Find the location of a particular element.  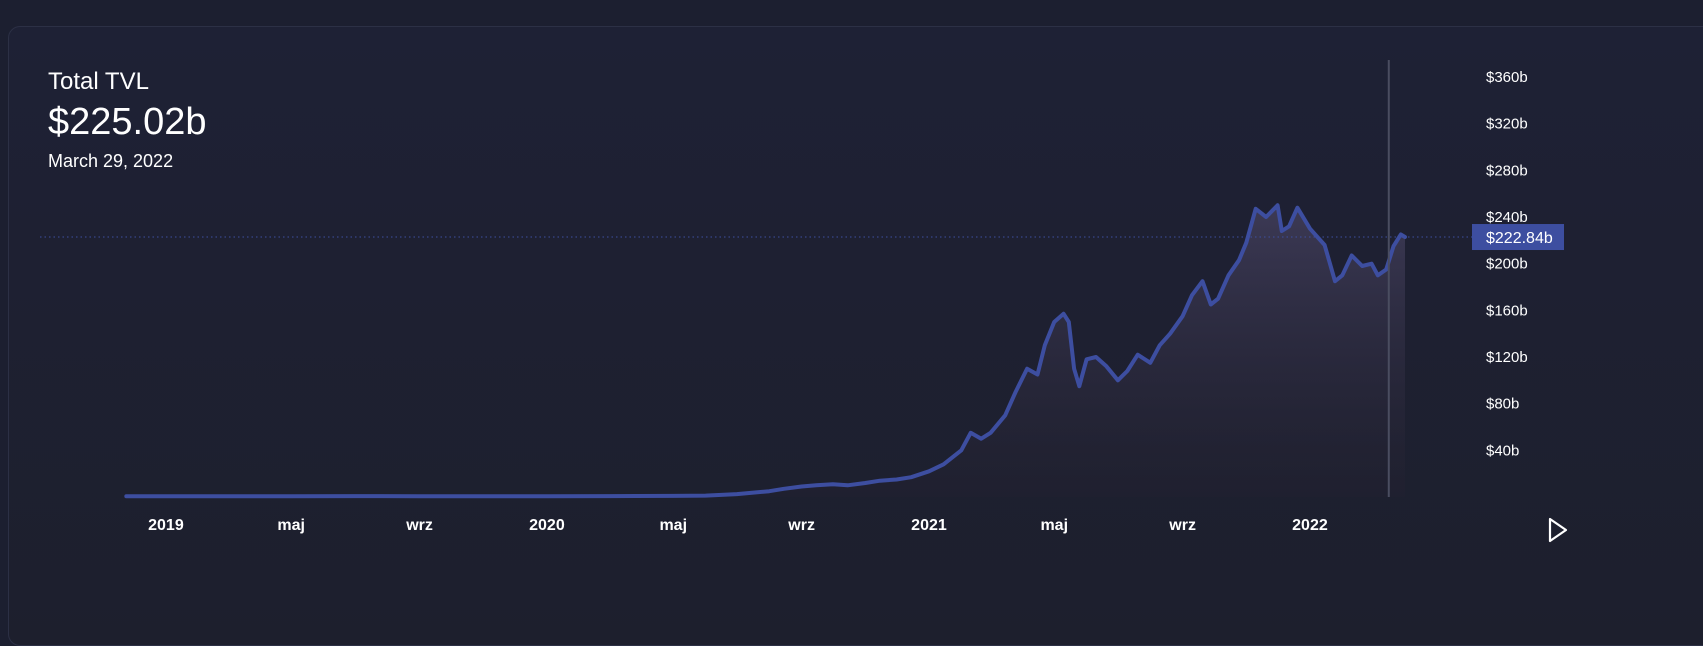

x-axis: 2019 maj wrz 2020 maj wrz 2021 maj wrz 2022 is located at coordinates (738, 525).